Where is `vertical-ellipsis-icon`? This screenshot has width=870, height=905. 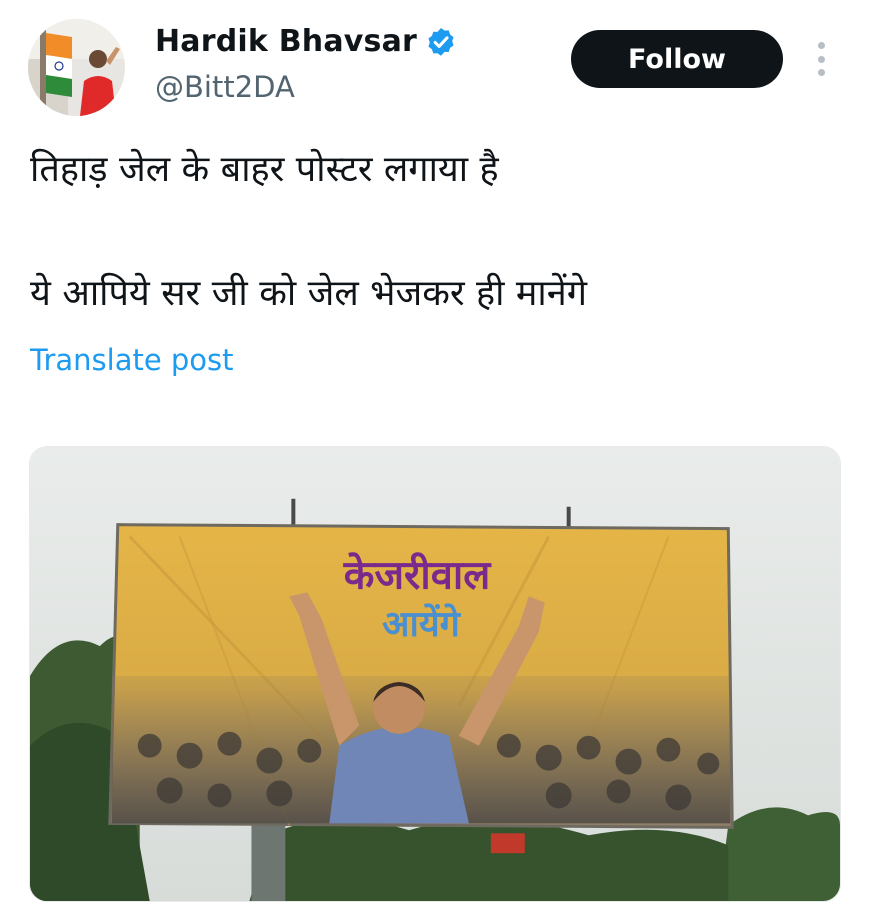 vertical-ellipsis-icon is located at coordinates (821, 59).